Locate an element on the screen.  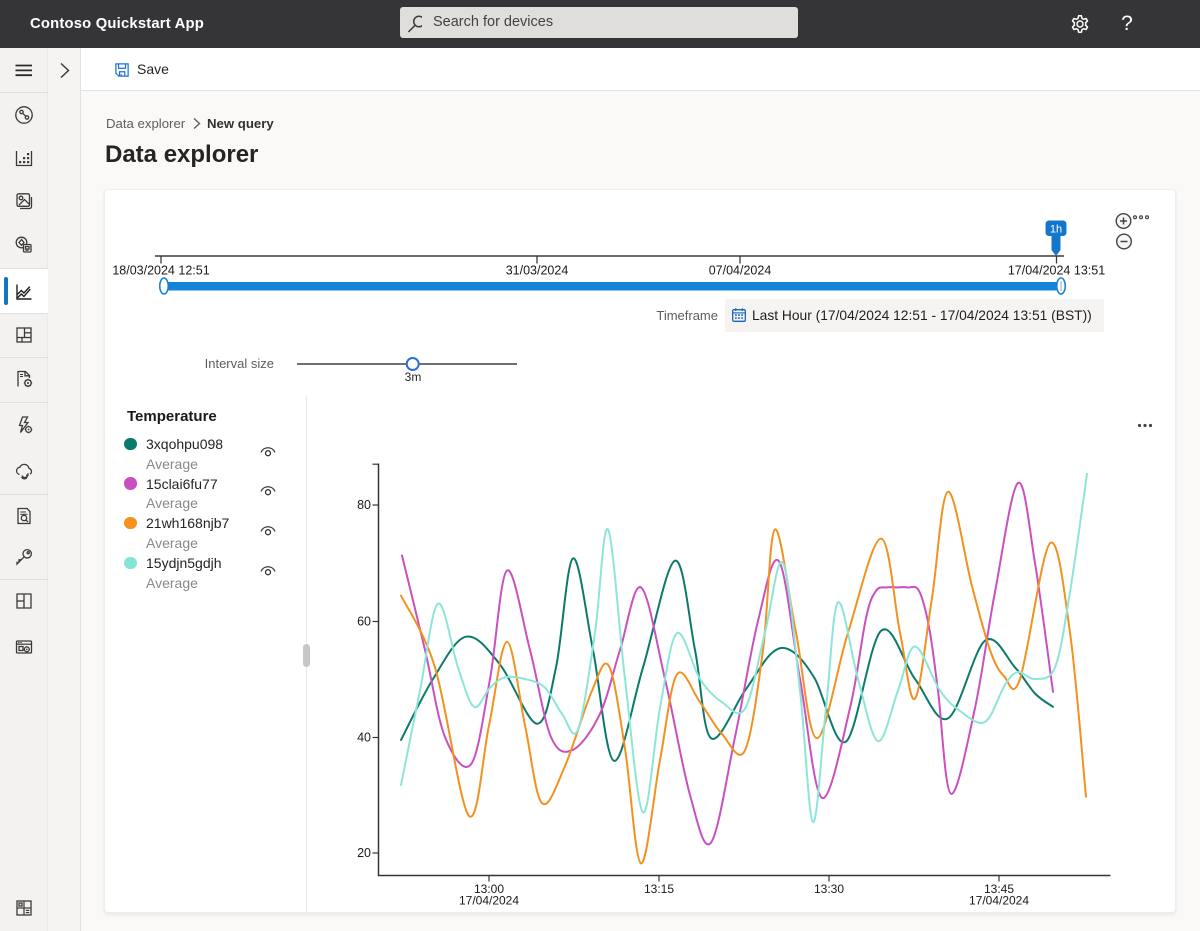
svg-text: 13:15 is located at coordinates (659, 889).